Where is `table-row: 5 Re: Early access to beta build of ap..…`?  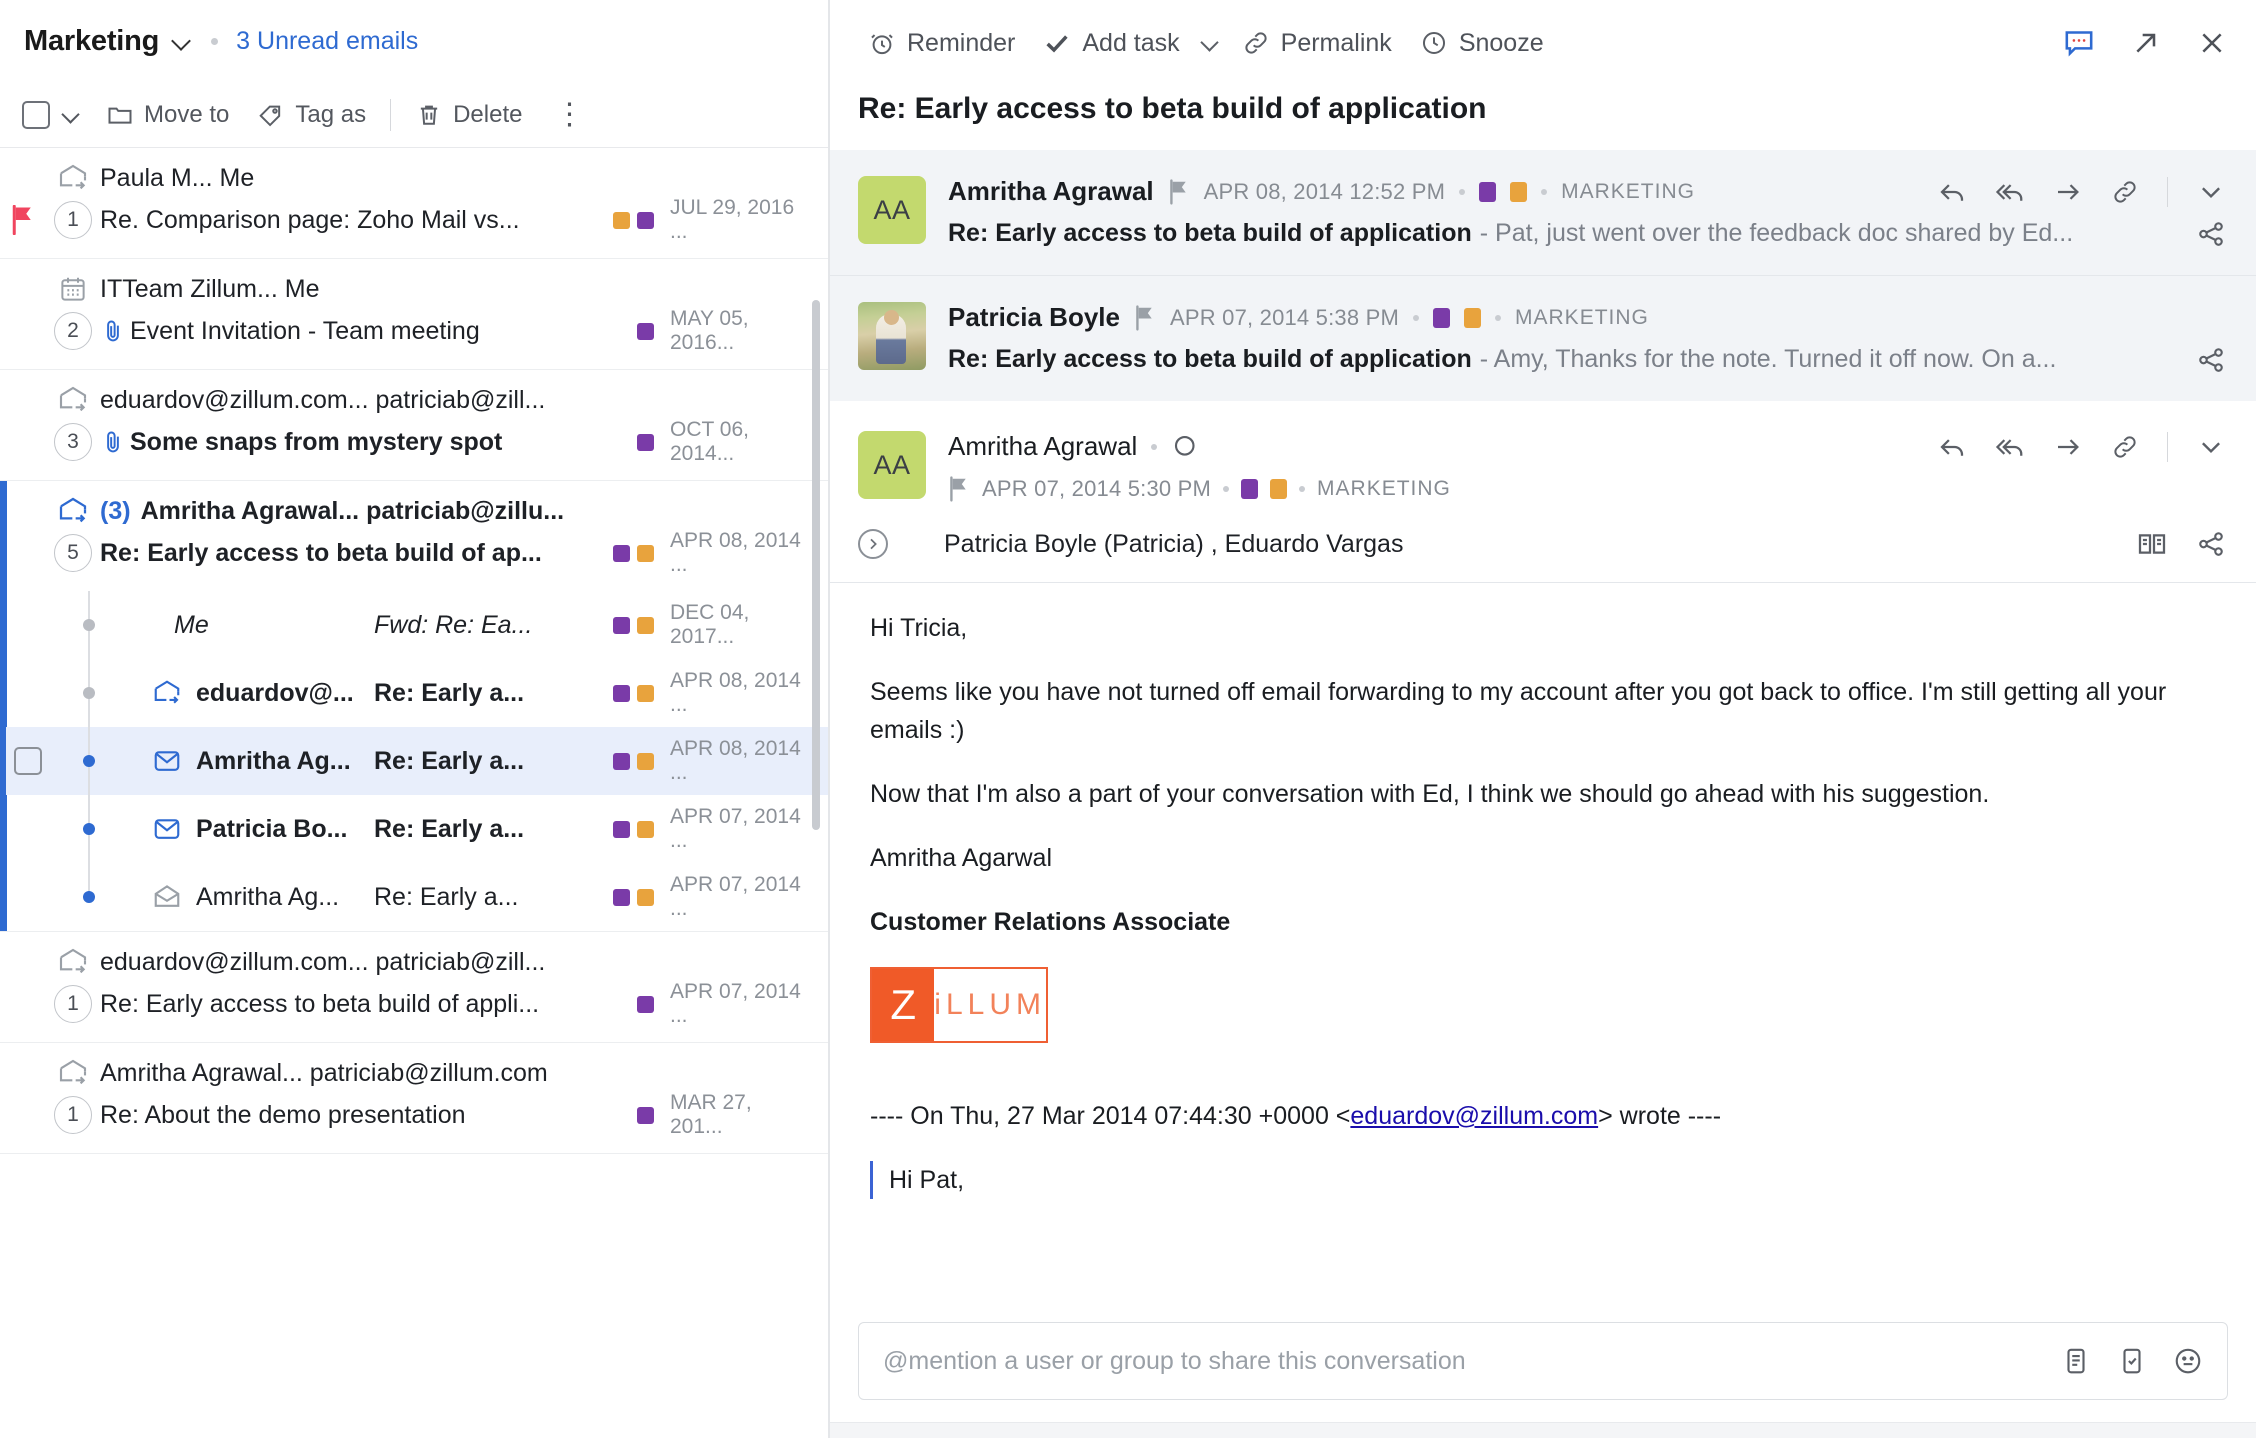 table-row: 5 Re: Early access to beta build of ap..… is located at coordinates (414, 560).